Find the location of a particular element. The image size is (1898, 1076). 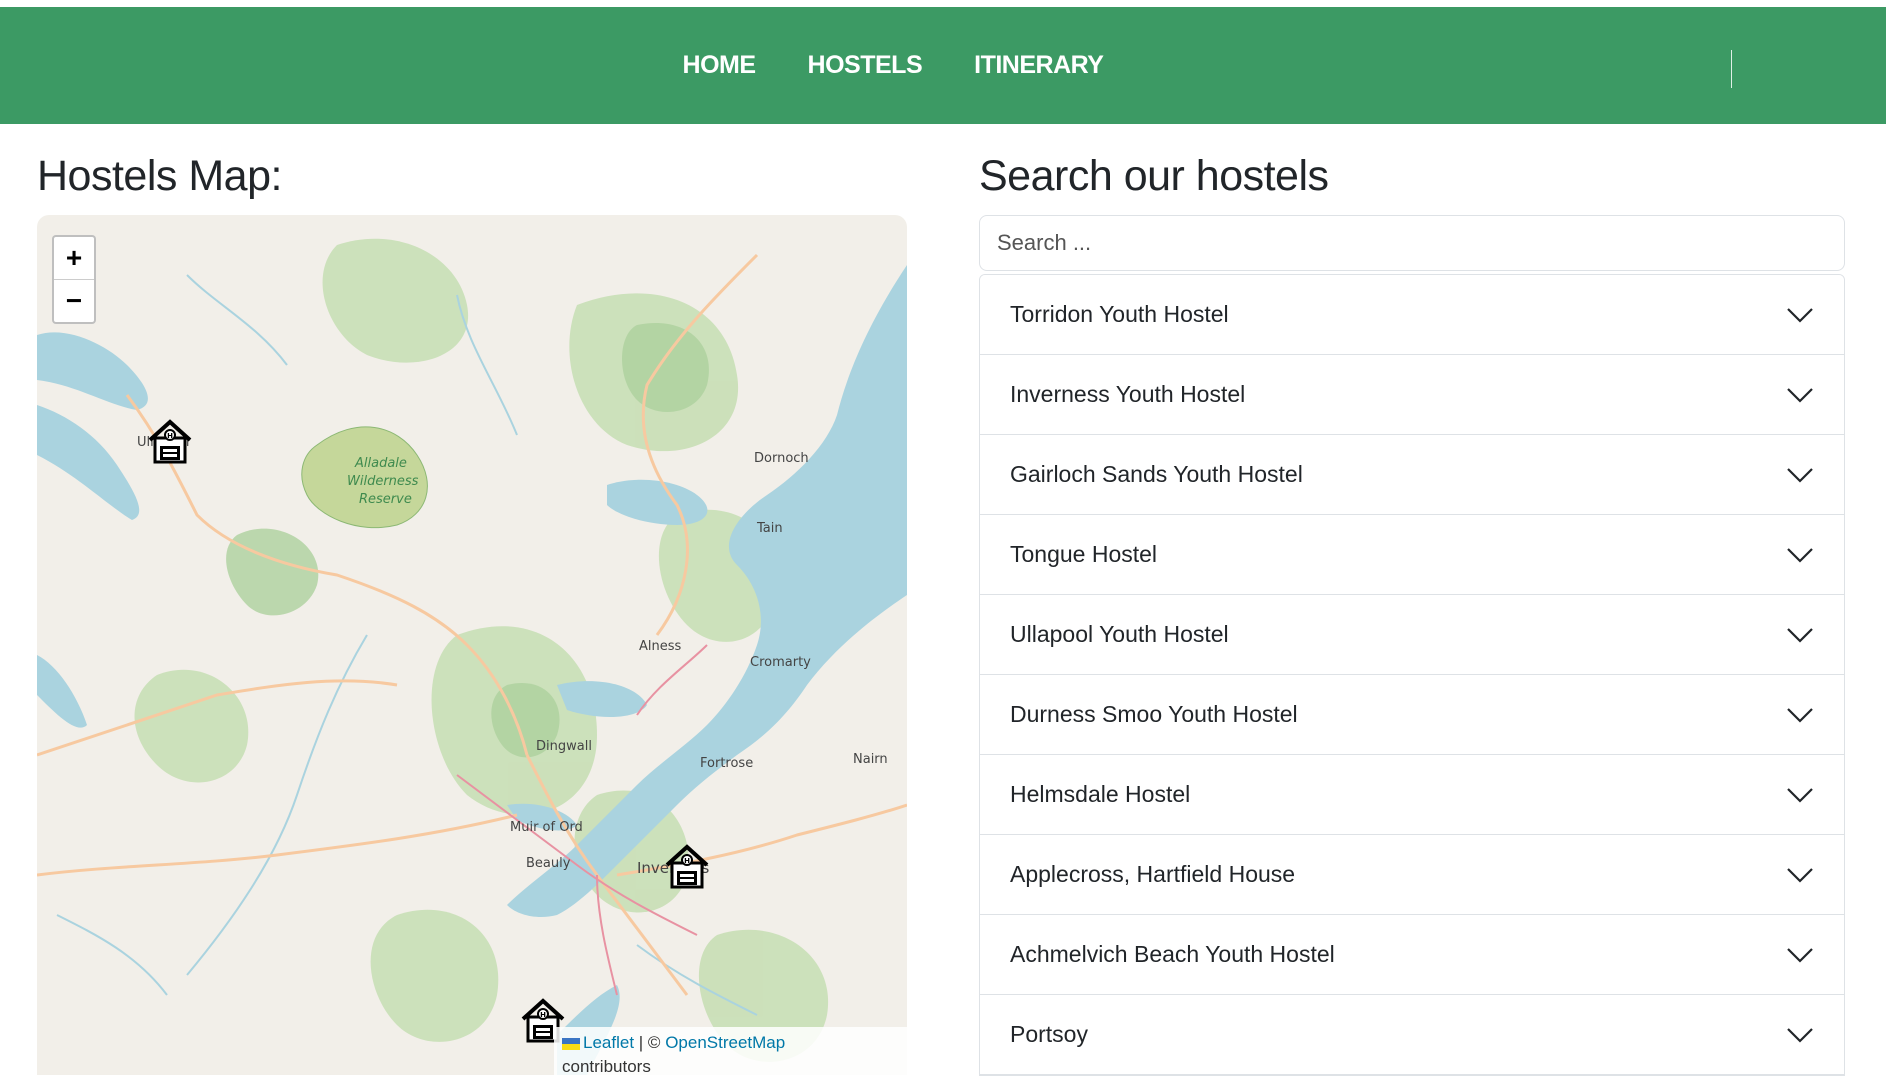

nav-home-link: HOME is located at coordinates (720, 65).